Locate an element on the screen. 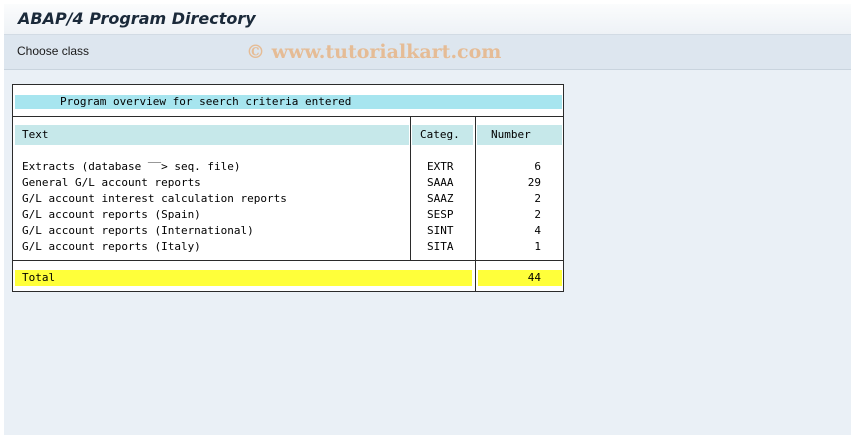  column-header-number: Number is located at coordinates (511, 134).